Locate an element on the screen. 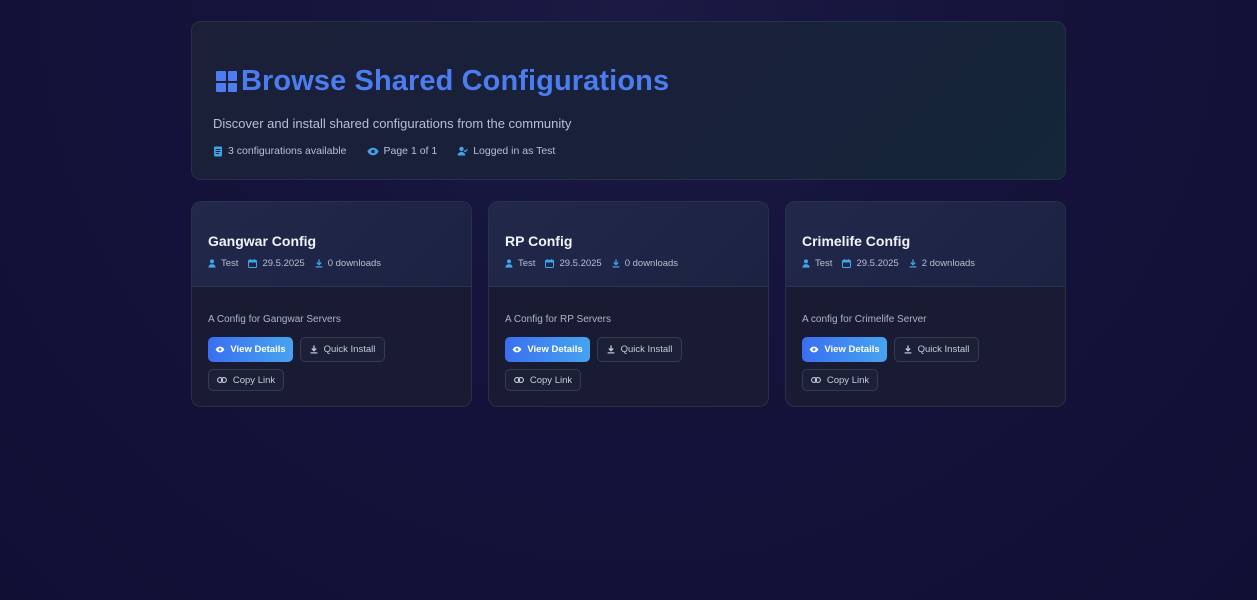 The height and width of the screenshot is (600, 1257). card-downloads: 2 downloads is located at coordinates (942, 263).